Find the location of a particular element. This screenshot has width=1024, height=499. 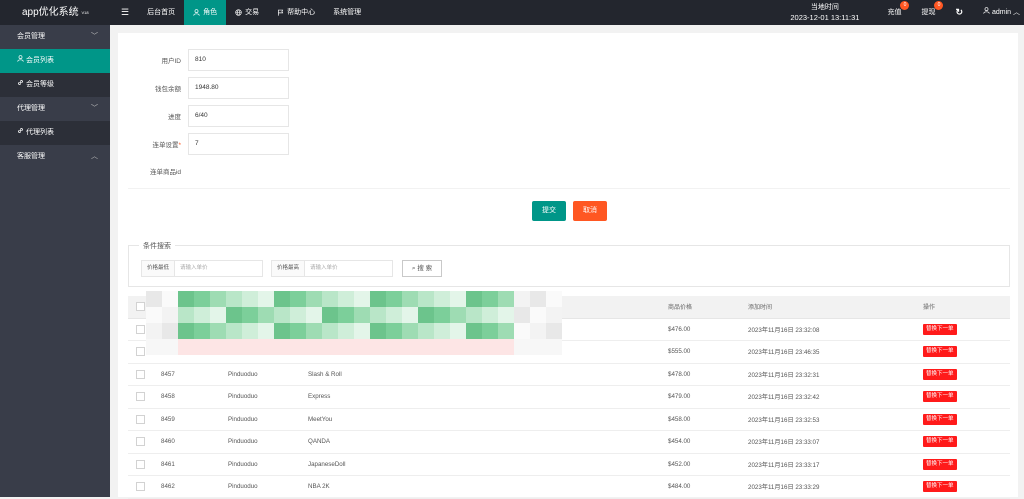

cell-time: 2023年11月16日 23:46:35 is located at coordinates (827, 352).